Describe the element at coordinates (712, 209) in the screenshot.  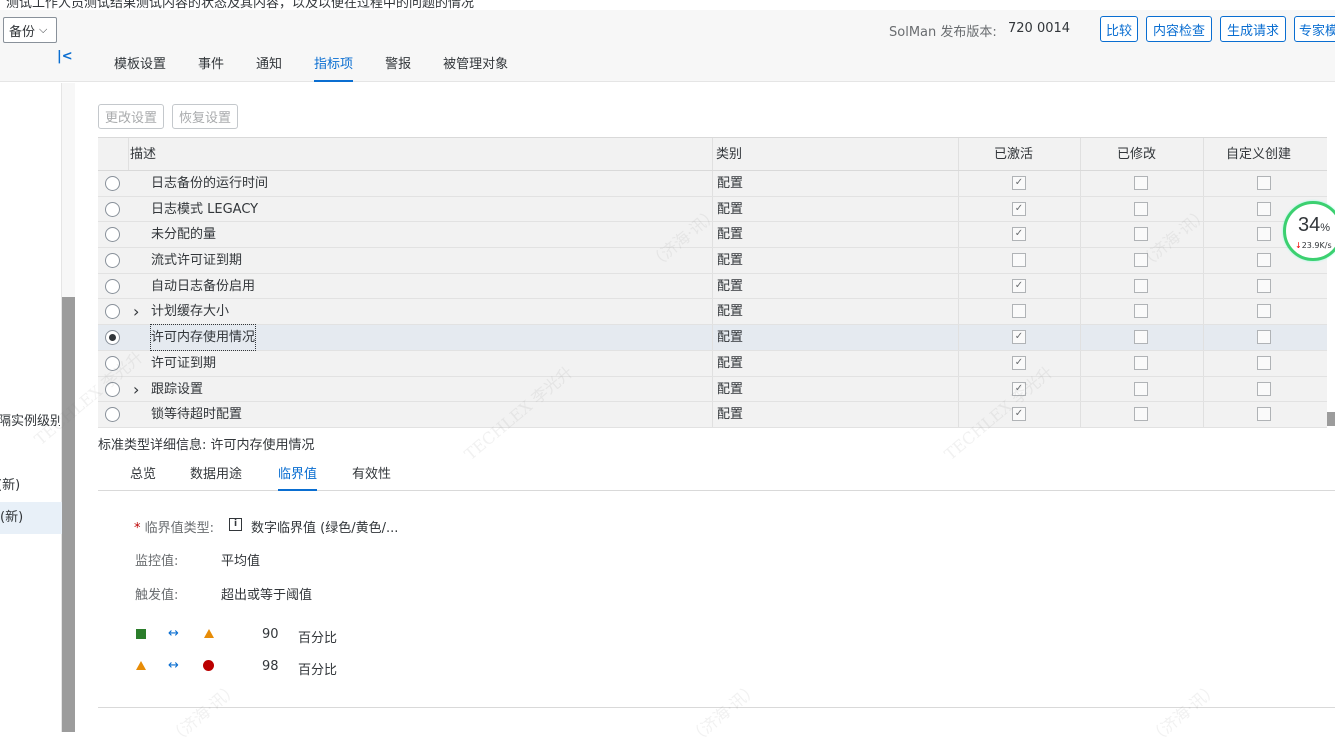
I see `table-row: 日志模式 LEGACY 配置 ✓` at that location.